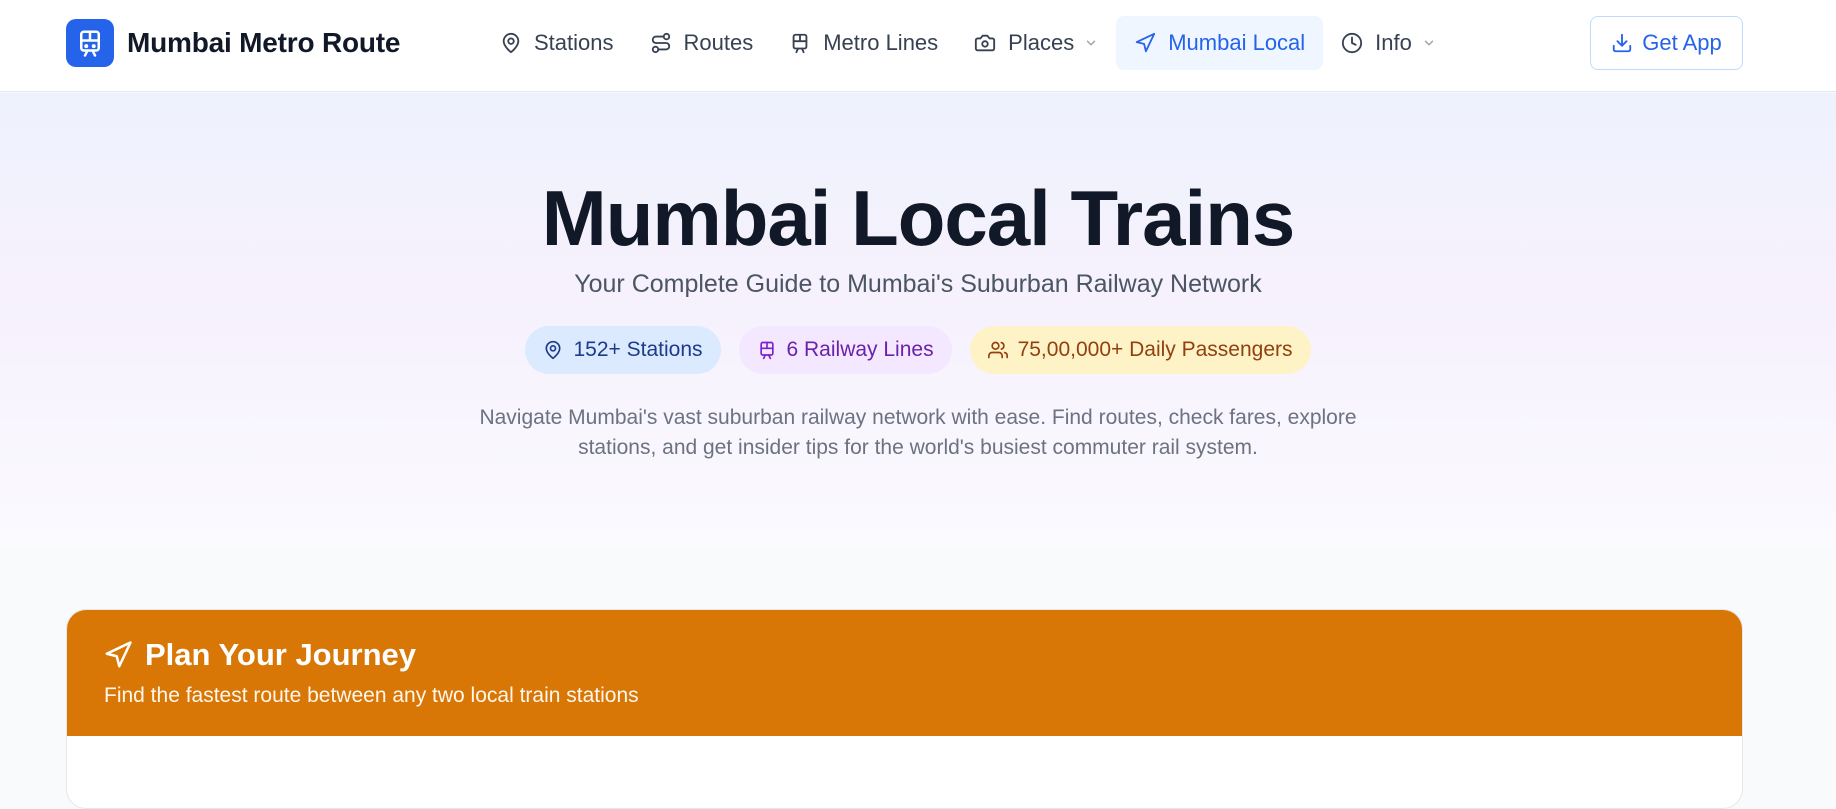 The width and height of the screenshot is (1836, 809). I want to click on users-icon, so click(997, 350).